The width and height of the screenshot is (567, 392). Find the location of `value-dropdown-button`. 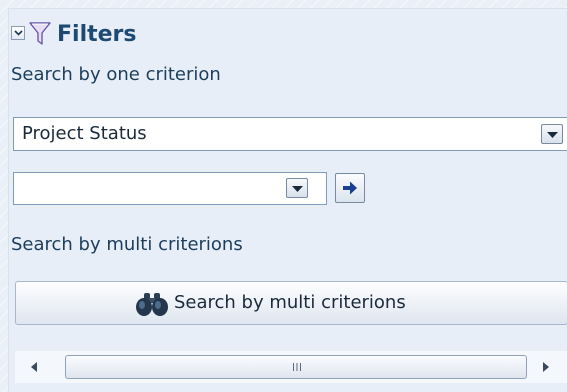

value-dropdown-button is located at coordinates (297, 188).